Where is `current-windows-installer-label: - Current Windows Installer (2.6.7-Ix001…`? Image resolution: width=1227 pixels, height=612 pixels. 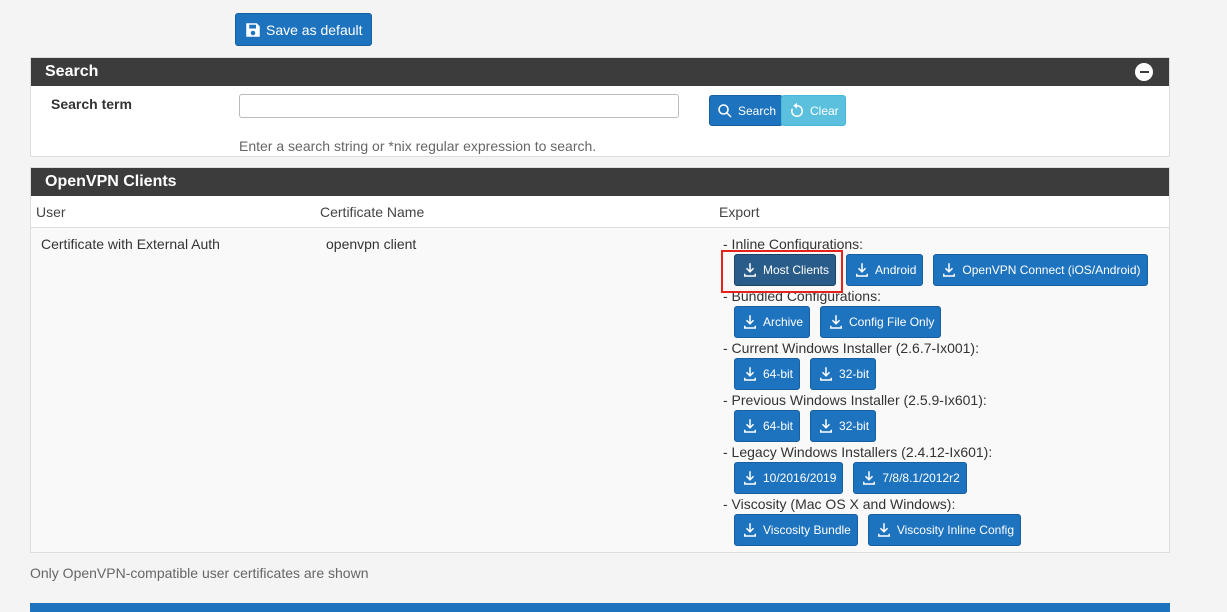 current-windows-installer-label: - Current Windows Installer (2.6.7-Ix001… is located at coordinates (851, 348).